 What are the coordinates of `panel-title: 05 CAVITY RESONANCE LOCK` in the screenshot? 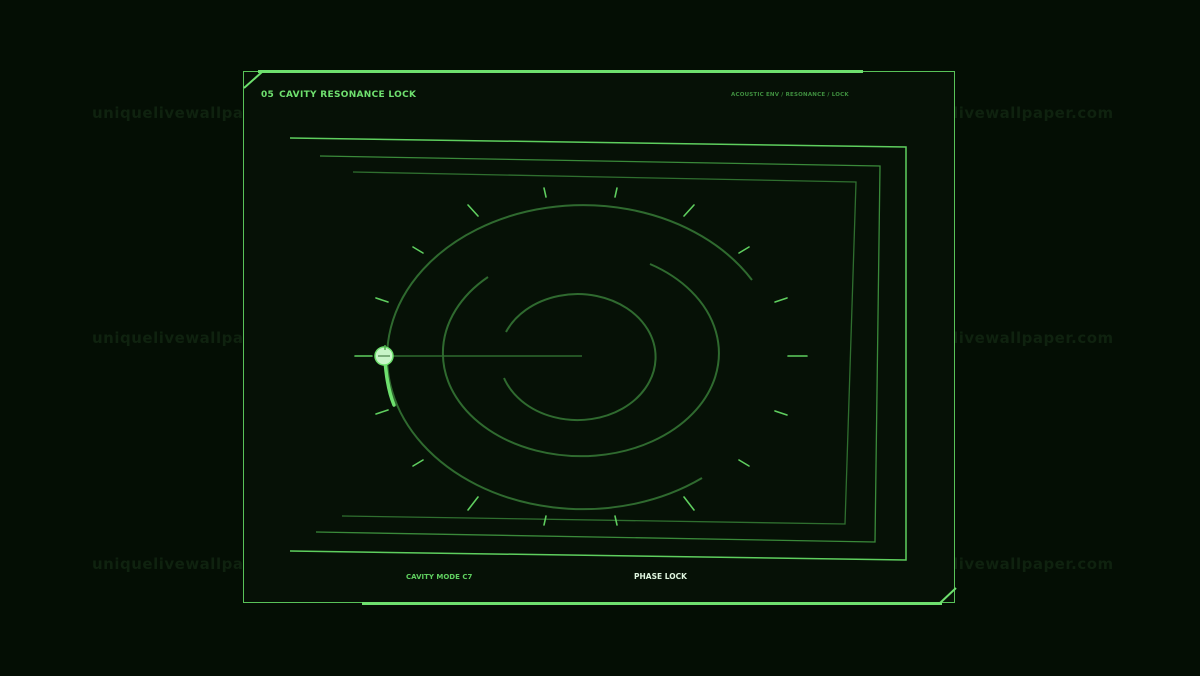 It's located at (338, 95).